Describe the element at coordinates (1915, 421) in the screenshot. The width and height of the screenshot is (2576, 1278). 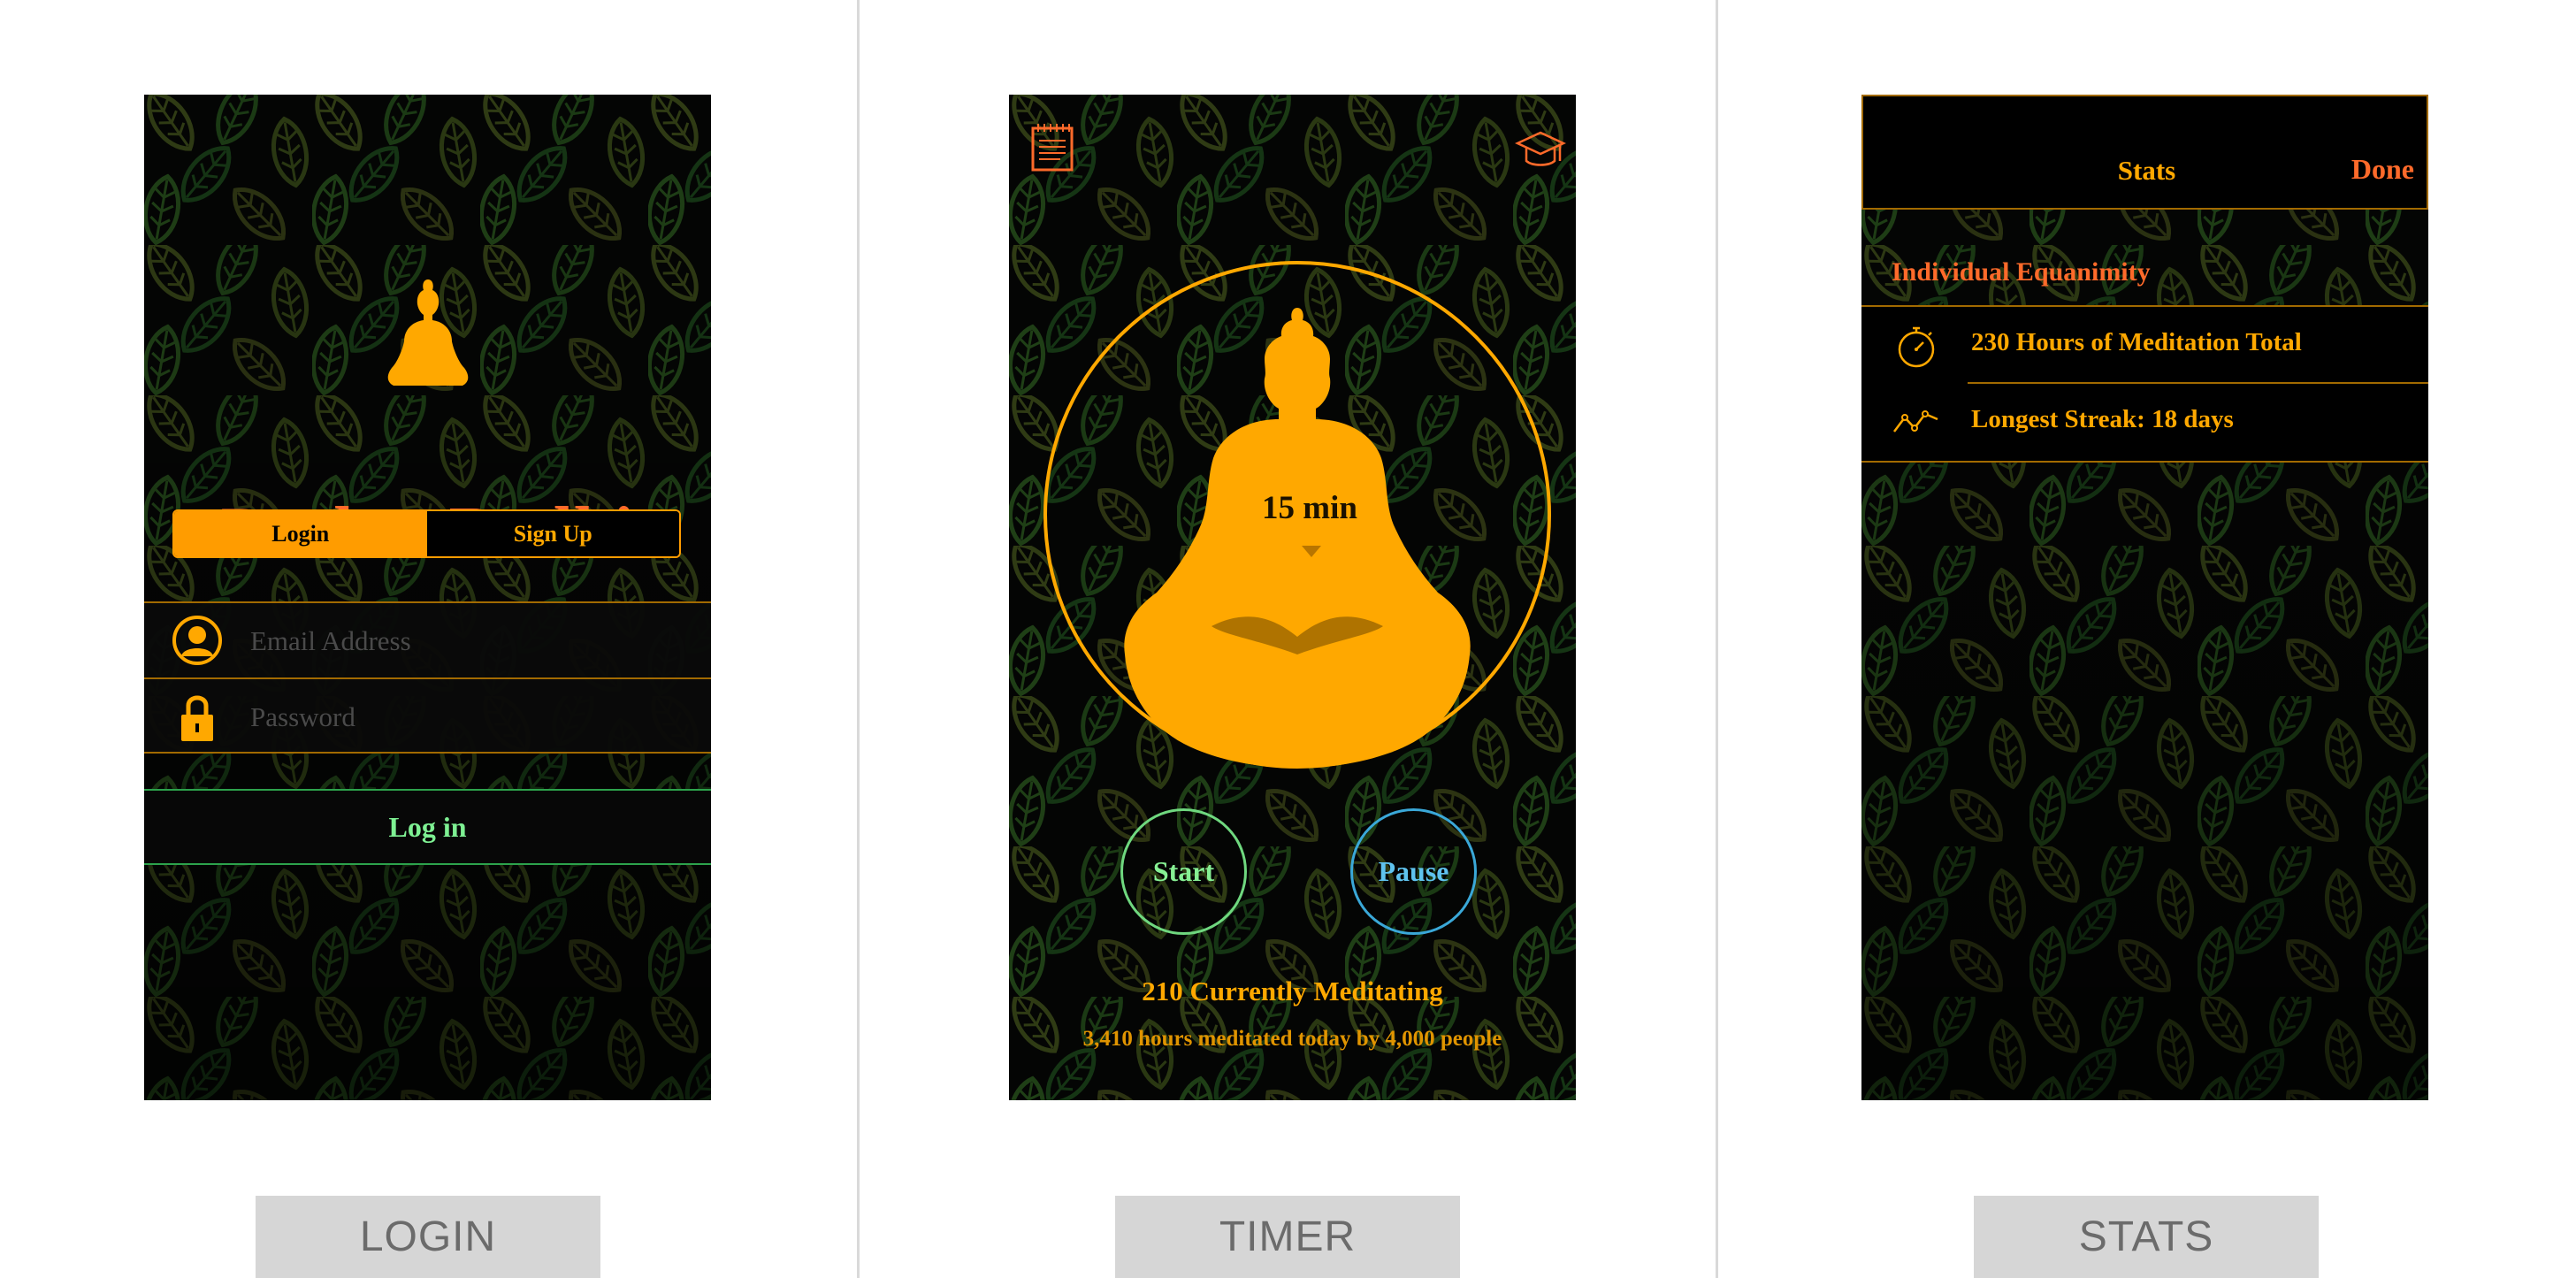
I see `trend-line-icon` at that location.